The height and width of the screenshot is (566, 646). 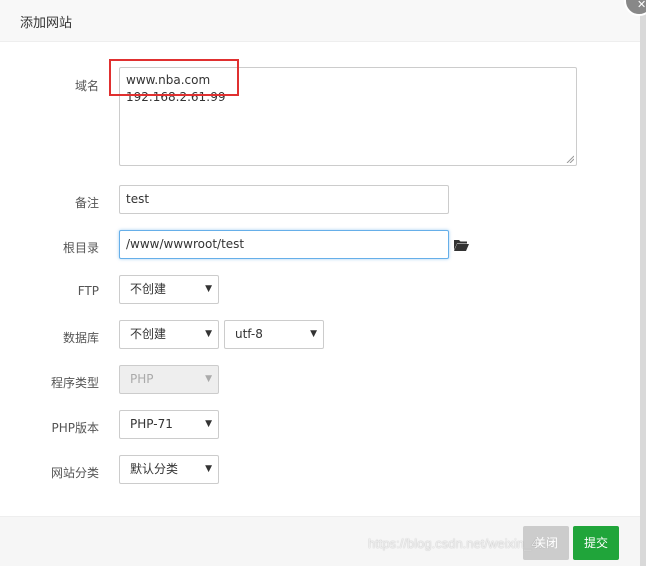 I want to click on site-category-select: 默认分类 ▼, so click(x=169, y=469).